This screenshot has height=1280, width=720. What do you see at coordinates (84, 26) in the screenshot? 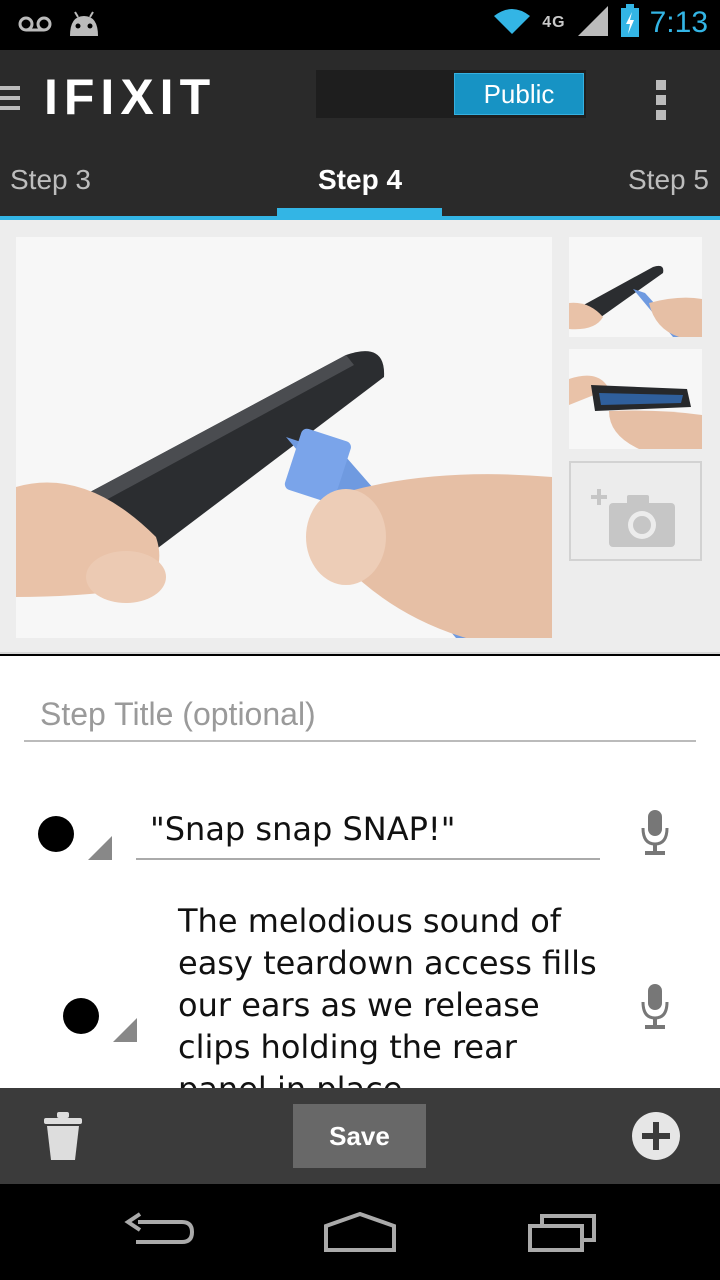
I see `android-icon` at bounding box center [84, 26].